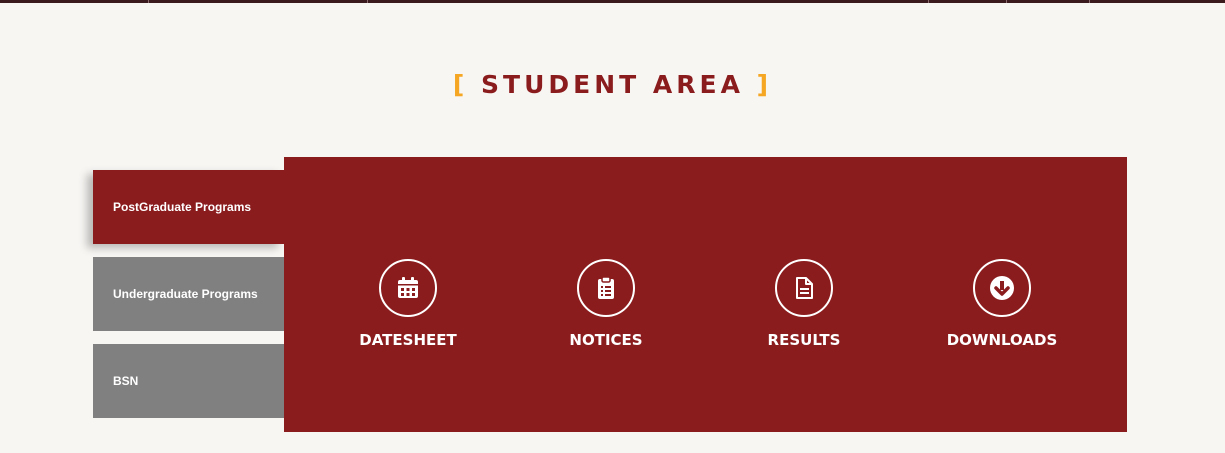  I want to click on top-nav-bar, so click(612, 1).